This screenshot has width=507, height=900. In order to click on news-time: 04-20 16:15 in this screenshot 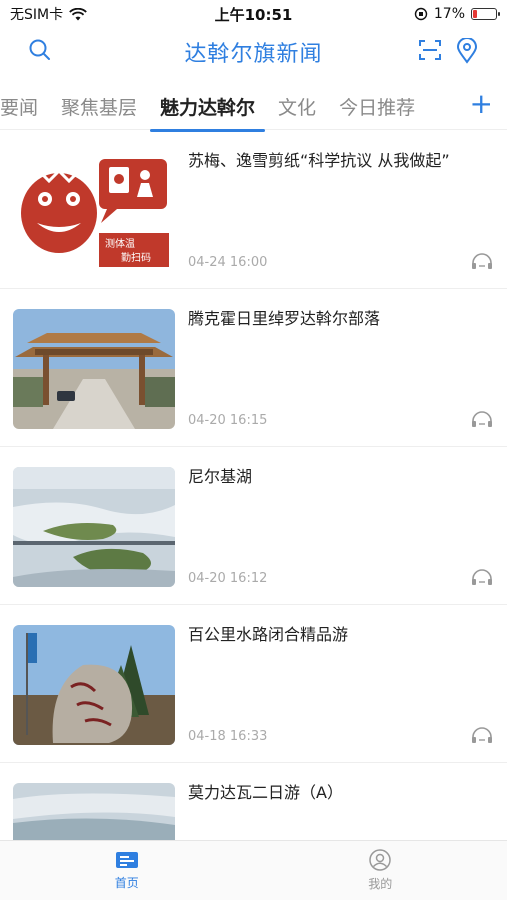, I will do `click(228, 420)`.